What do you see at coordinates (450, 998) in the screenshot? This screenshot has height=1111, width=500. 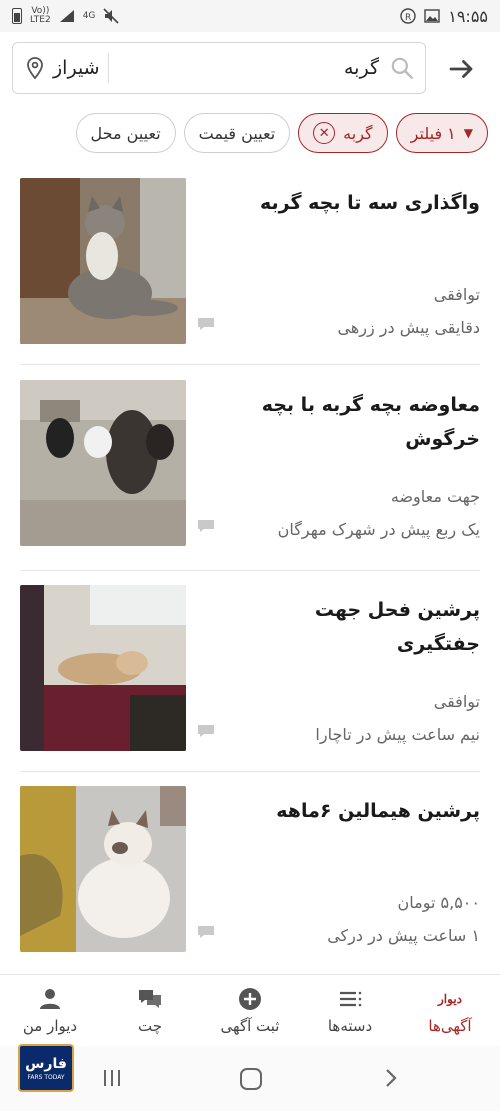 I see `divar-logo: دیوار` at bounding box center [450, 998].